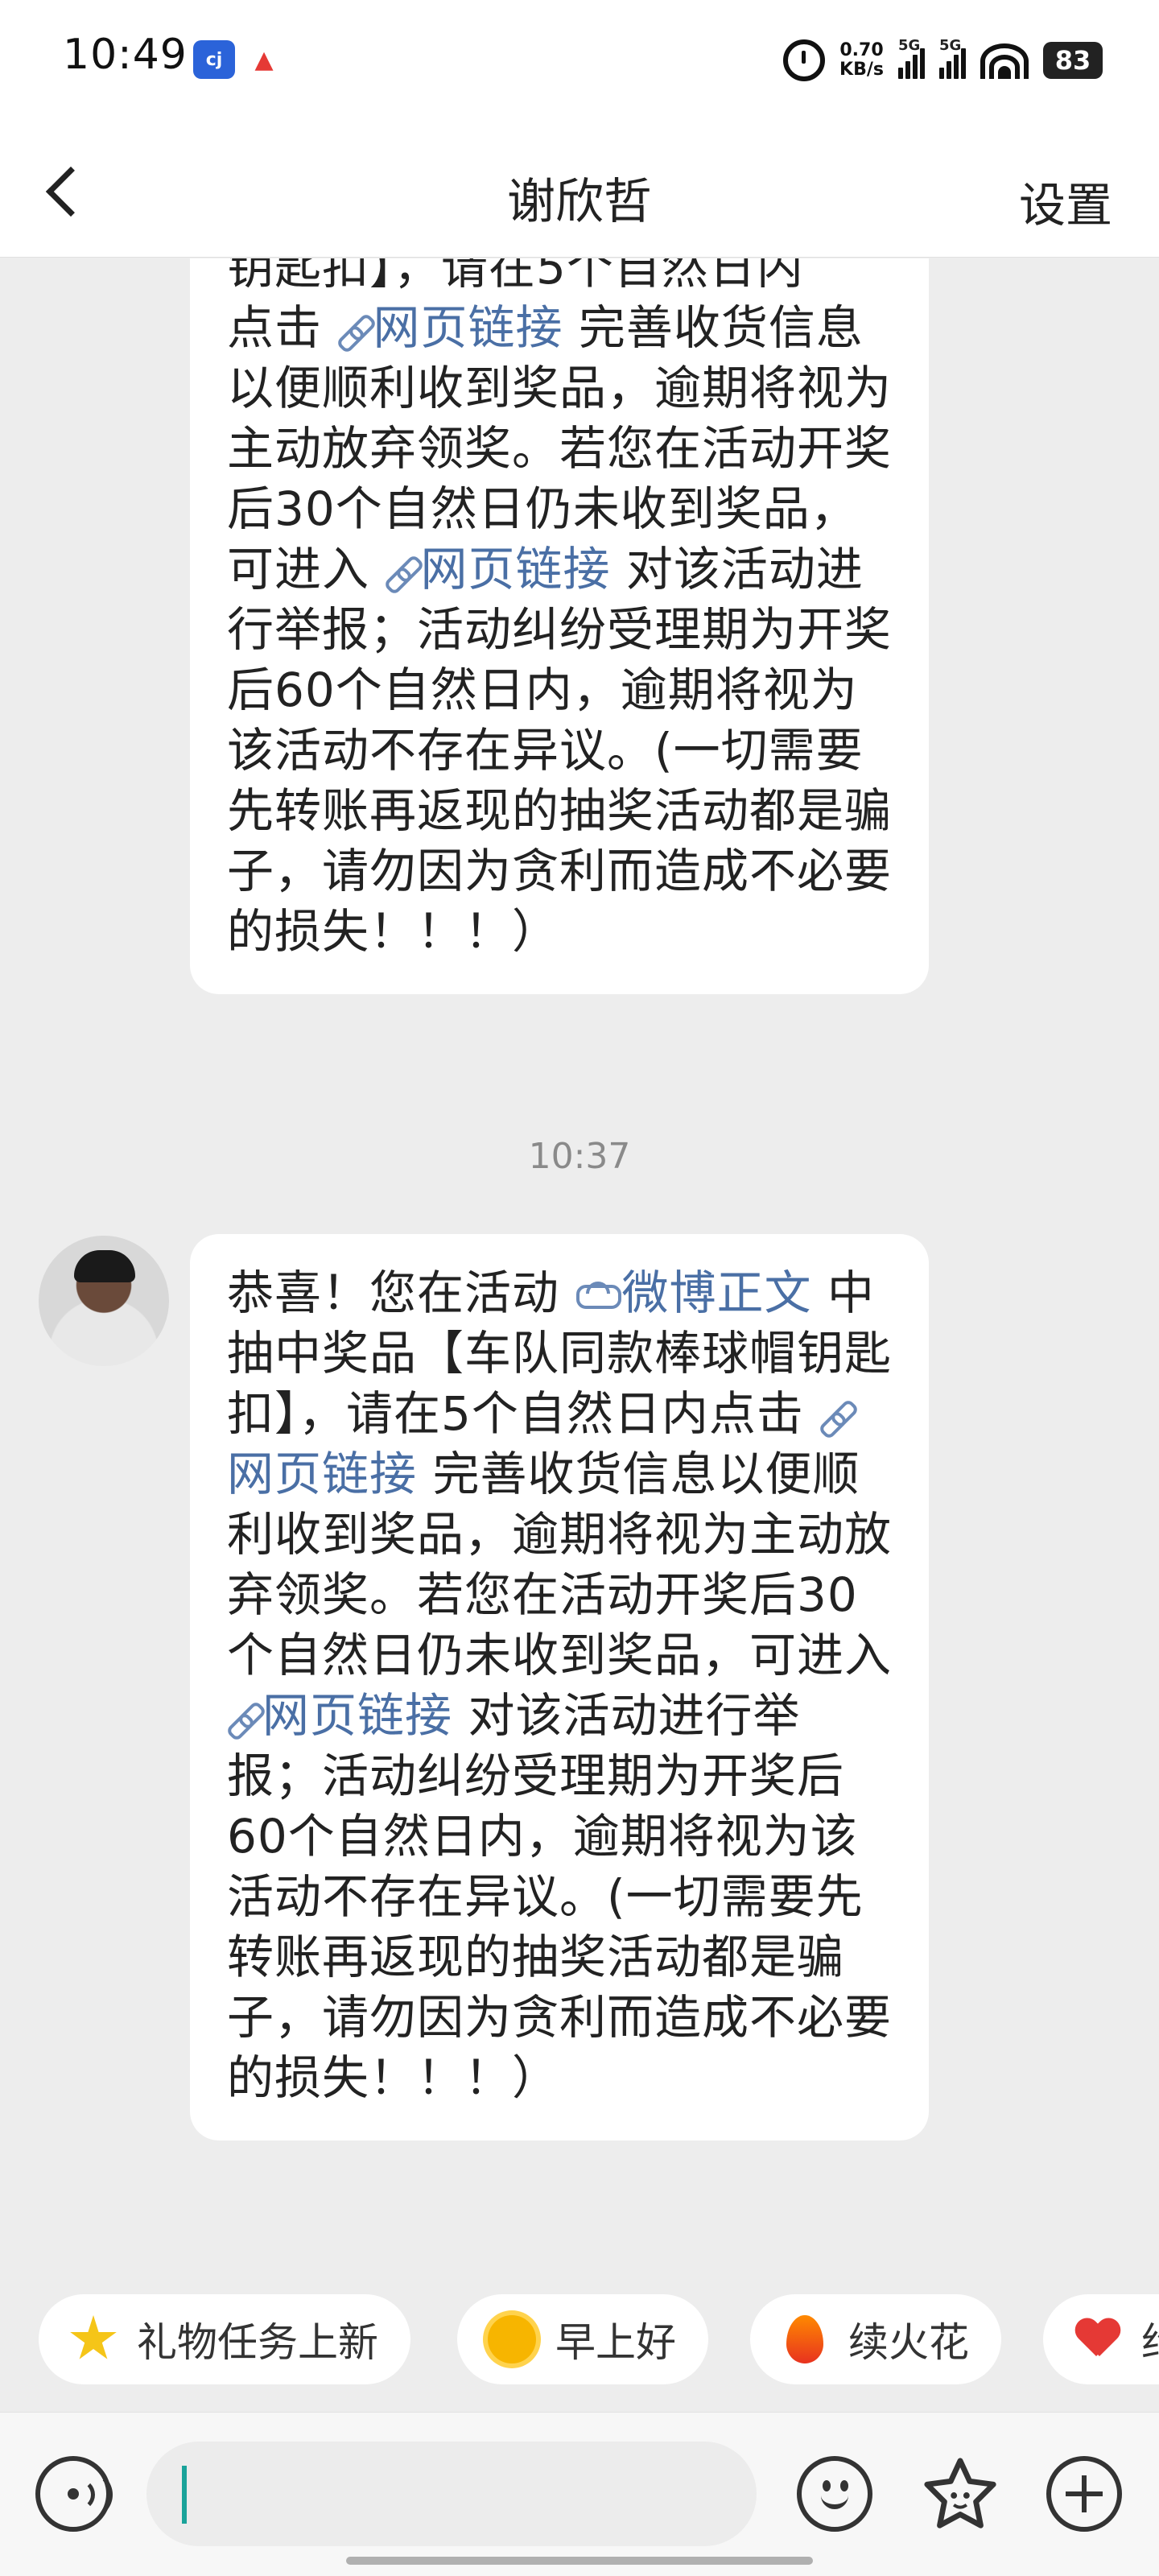 The image size is (1159, 2576). I want to click on chat-header: 谢欣哲 设置, so click(579, 193).